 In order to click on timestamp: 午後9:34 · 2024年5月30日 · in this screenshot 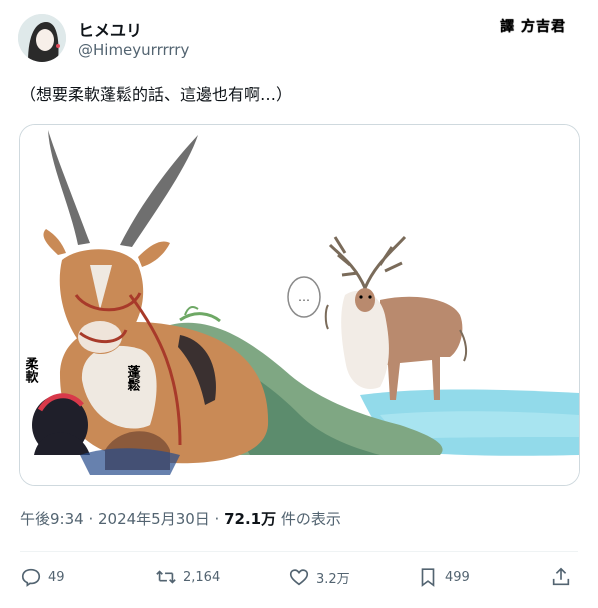, I will do `click(122, 519)`.